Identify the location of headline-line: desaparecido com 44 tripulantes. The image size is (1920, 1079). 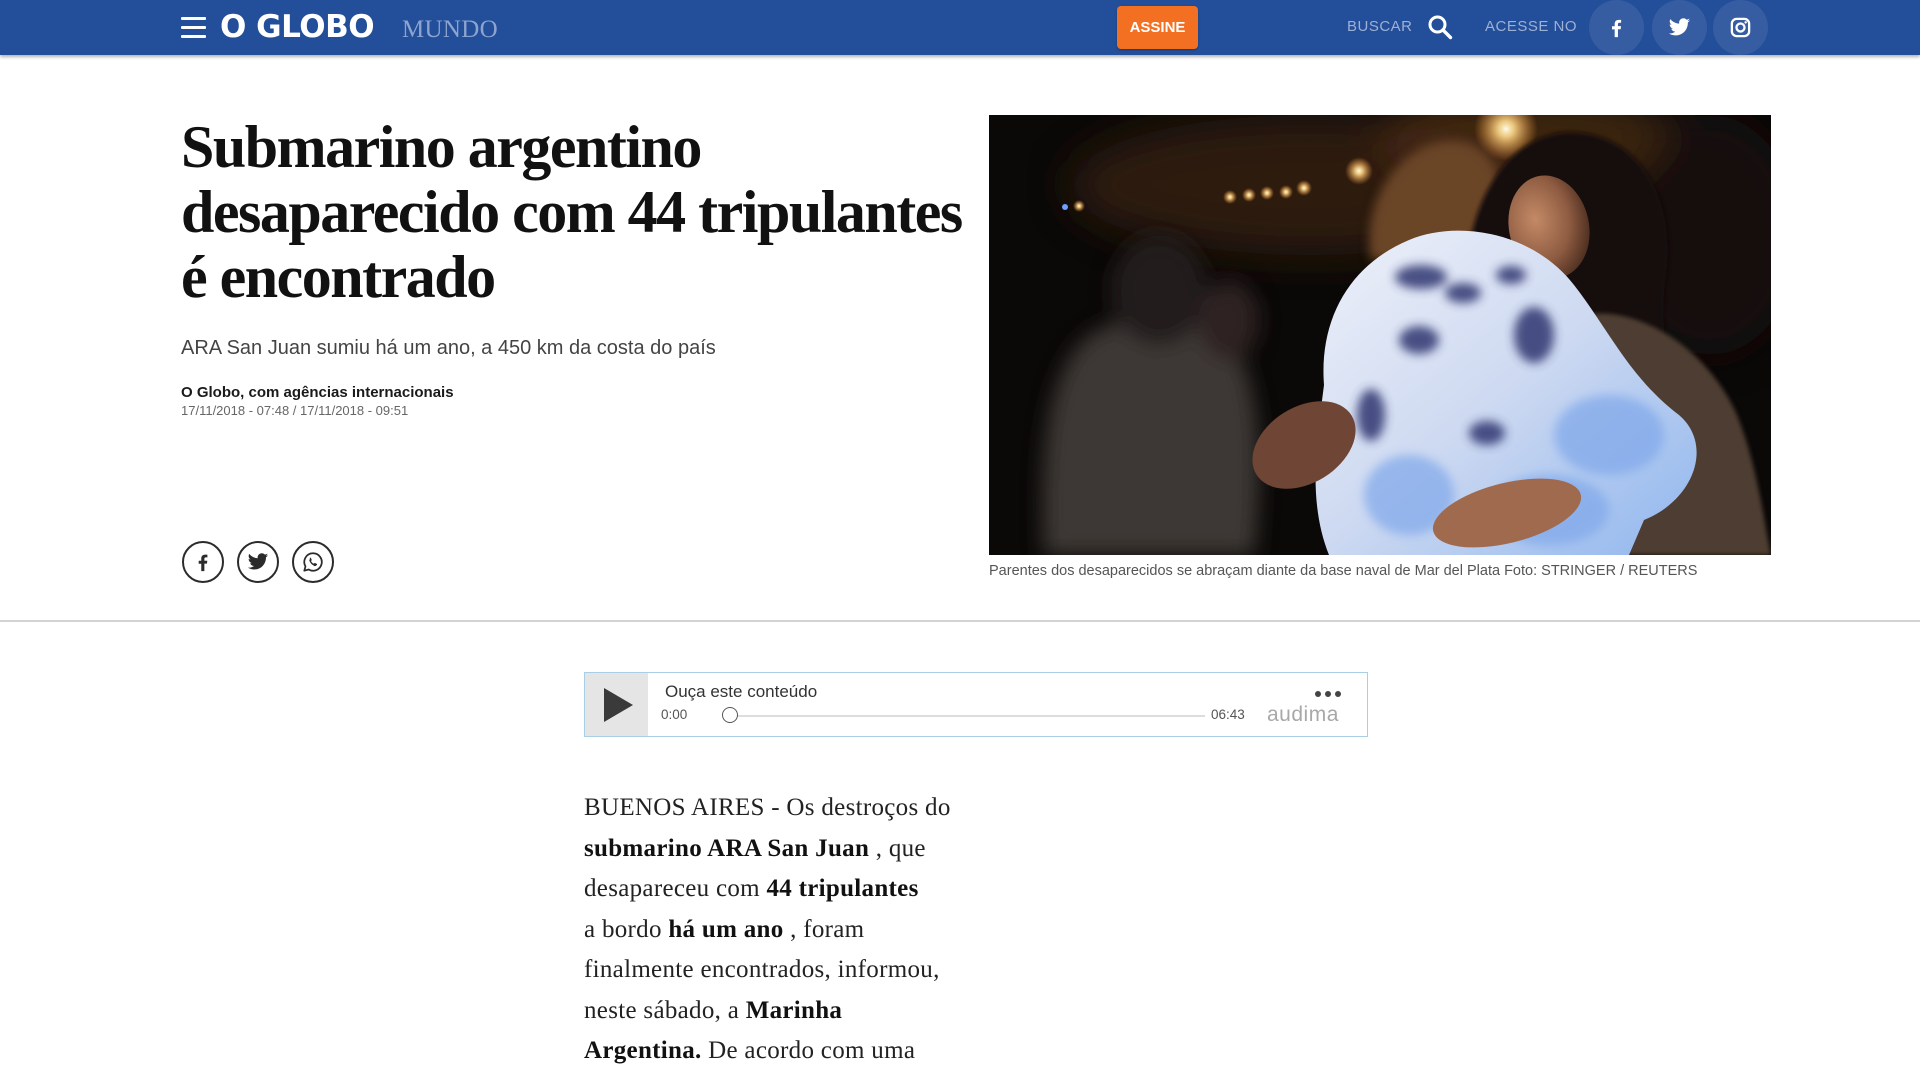
(572, 212).